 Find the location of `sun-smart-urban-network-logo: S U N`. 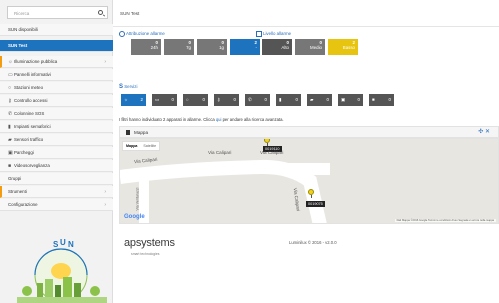

sun-smart-urban-network-logo: S U N is located at coordinates (62, 270).